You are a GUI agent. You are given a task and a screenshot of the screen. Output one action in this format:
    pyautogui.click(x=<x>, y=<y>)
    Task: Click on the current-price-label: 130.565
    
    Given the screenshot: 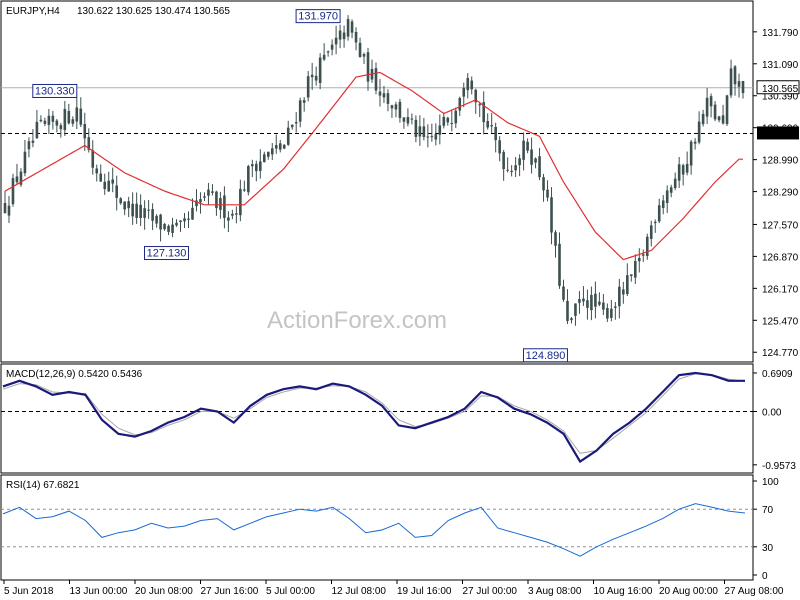 What is the action you would take?
    pyautogui.click(x=780, y=89)
    